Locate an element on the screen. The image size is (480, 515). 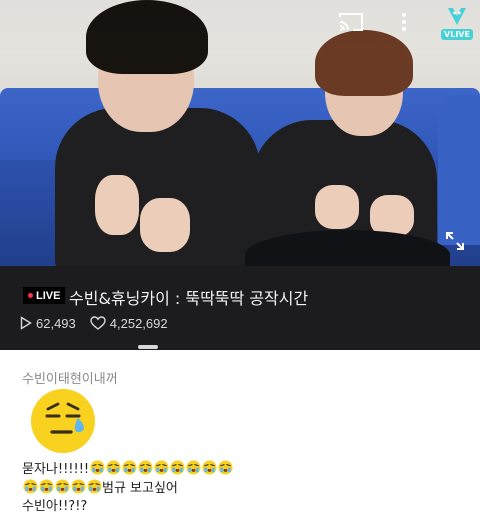
sweat-emoji-icon is located at coordinates (63, 421).